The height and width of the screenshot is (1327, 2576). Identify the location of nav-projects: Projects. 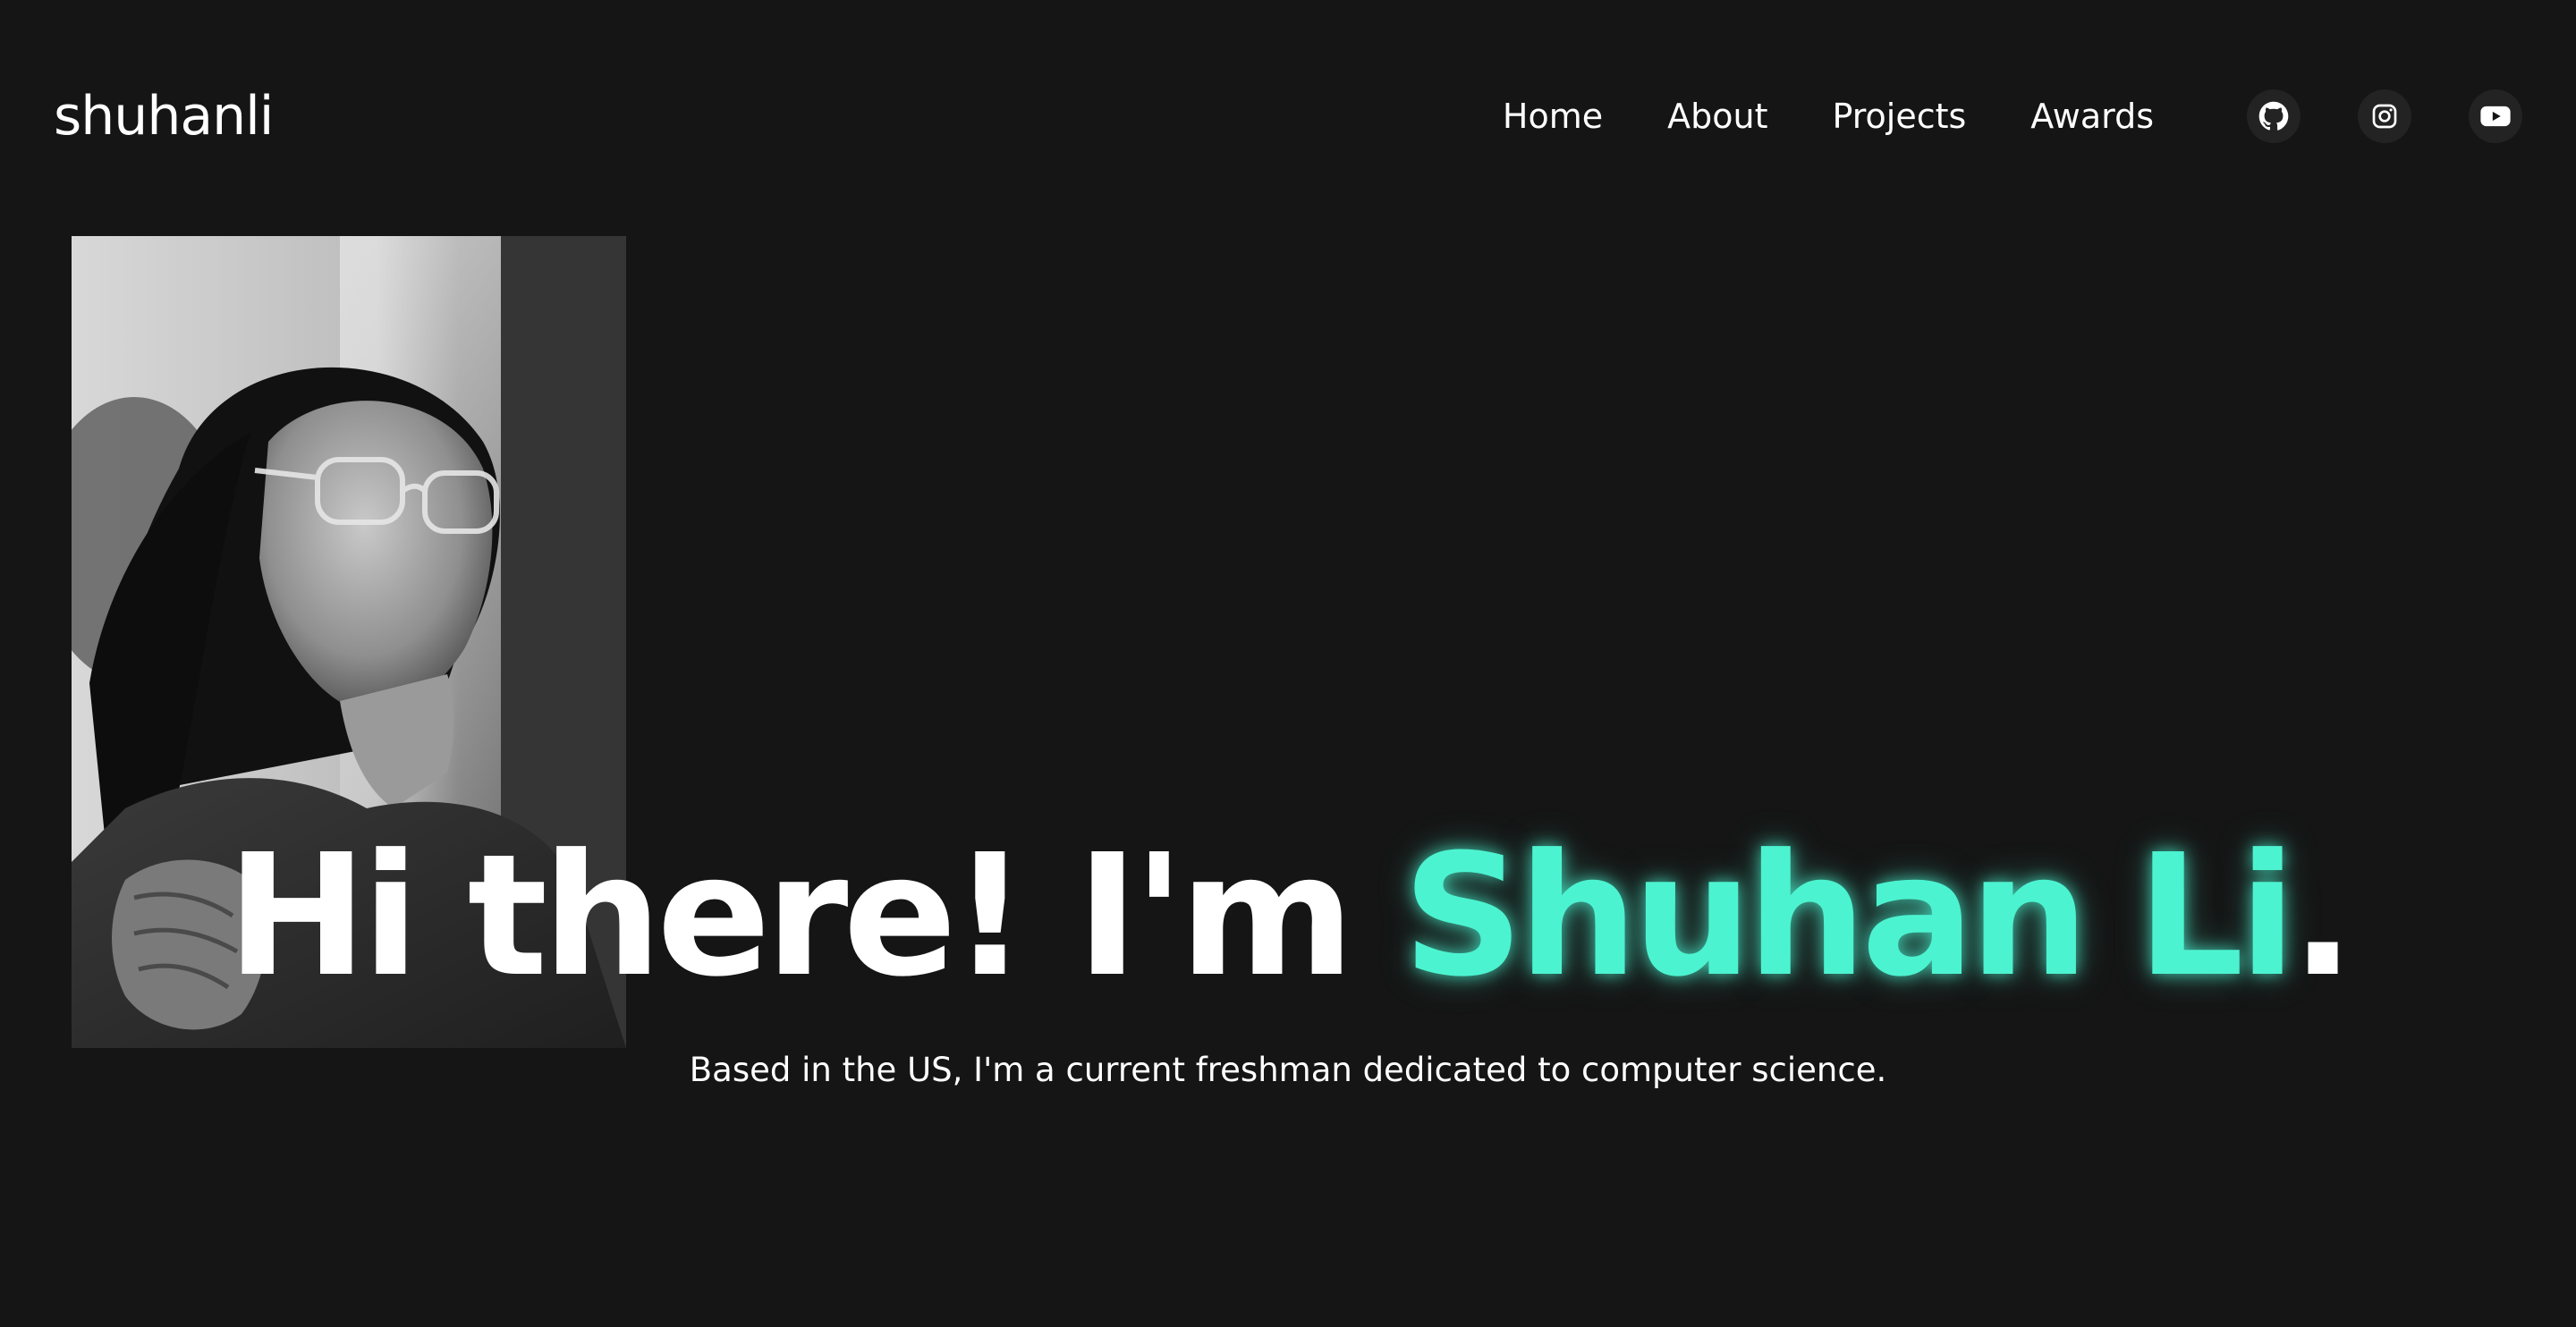
(1899, 116).